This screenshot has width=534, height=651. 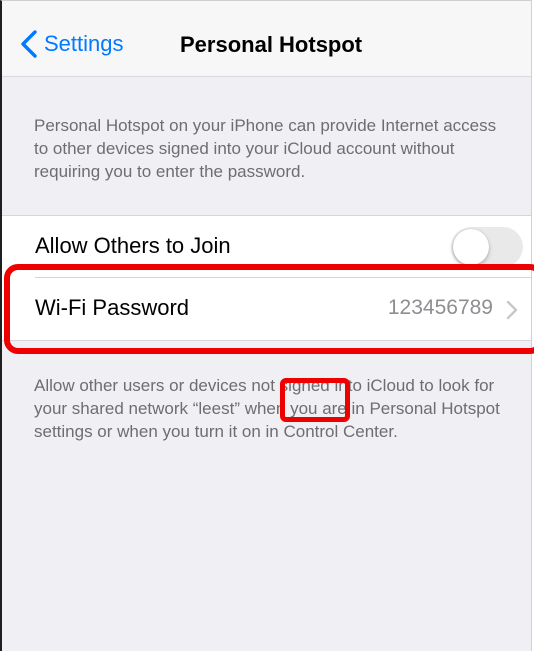 I want to click on allow-others-toggle, so click(x=487, y=247).